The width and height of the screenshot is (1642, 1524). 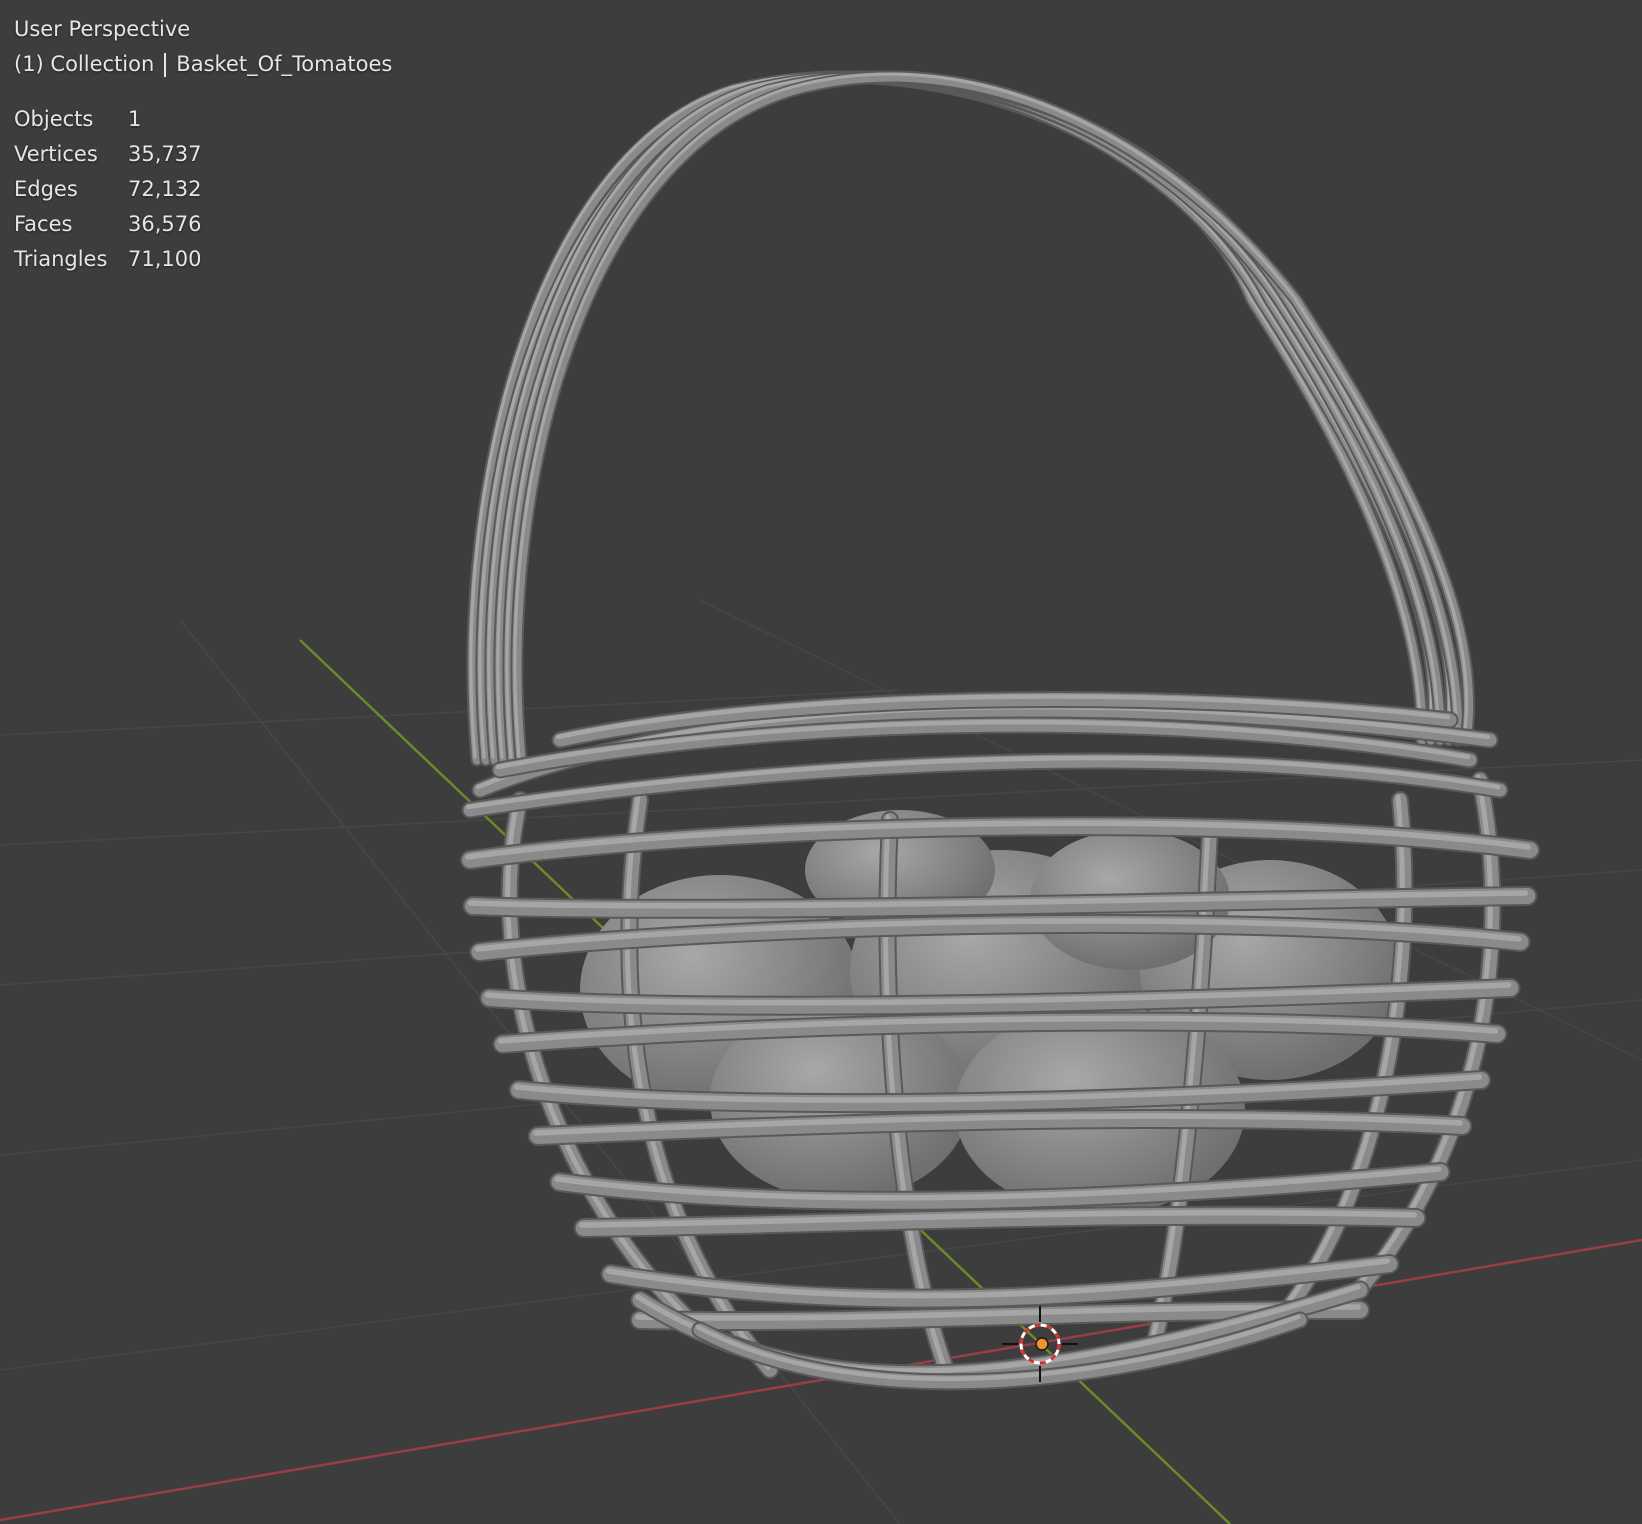 What do you see at coordinates (102, 29) in the screenshot?
I see `view-name: User Perspective` at bounding box center [102, 29].